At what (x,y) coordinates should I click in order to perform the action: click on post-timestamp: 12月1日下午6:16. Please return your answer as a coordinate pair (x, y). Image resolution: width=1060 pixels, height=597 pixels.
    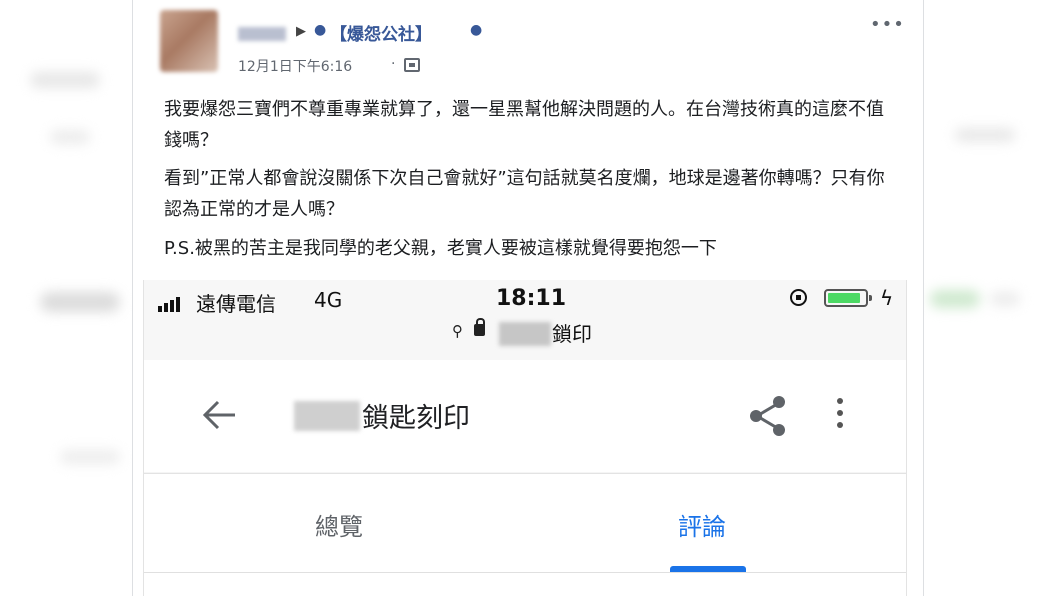
    Looking at the image, I should click on (295, 66).